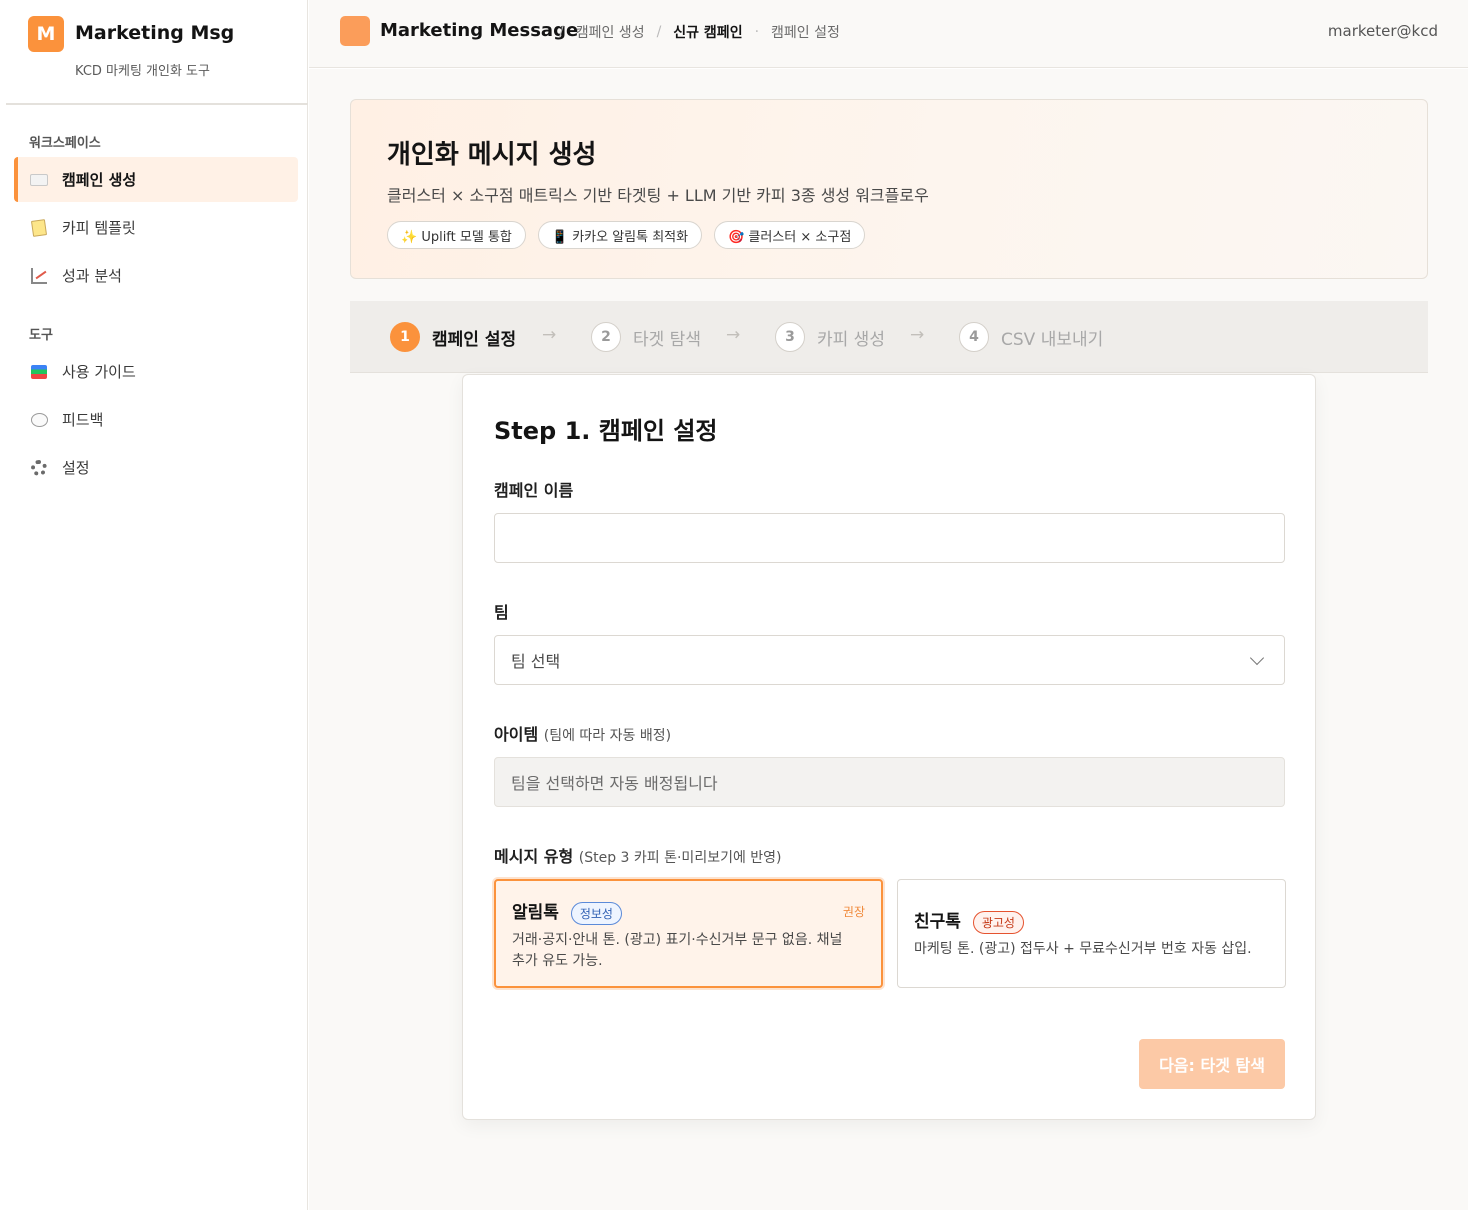  I want to click on app-logo: M, so click(46, 34).